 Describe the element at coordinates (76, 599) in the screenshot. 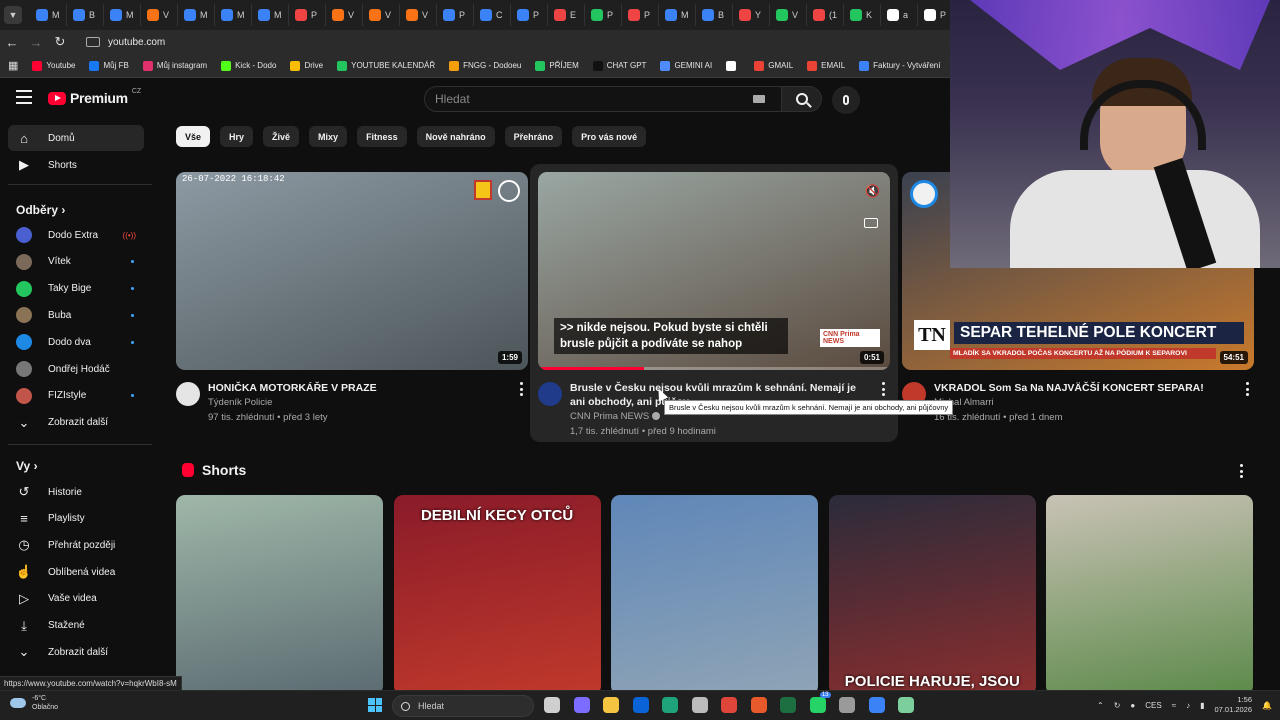

I see `sidebar-item: ▷ Vaše videa` at that location.